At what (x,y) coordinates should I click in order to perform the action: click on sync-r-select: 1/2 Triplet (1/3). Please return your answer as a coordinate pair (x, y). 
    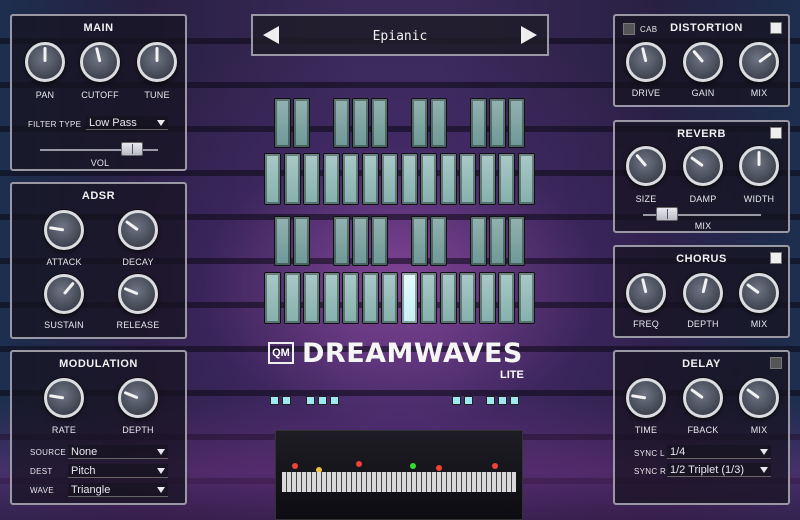
    Looking at the image, I should click on (719, 470).